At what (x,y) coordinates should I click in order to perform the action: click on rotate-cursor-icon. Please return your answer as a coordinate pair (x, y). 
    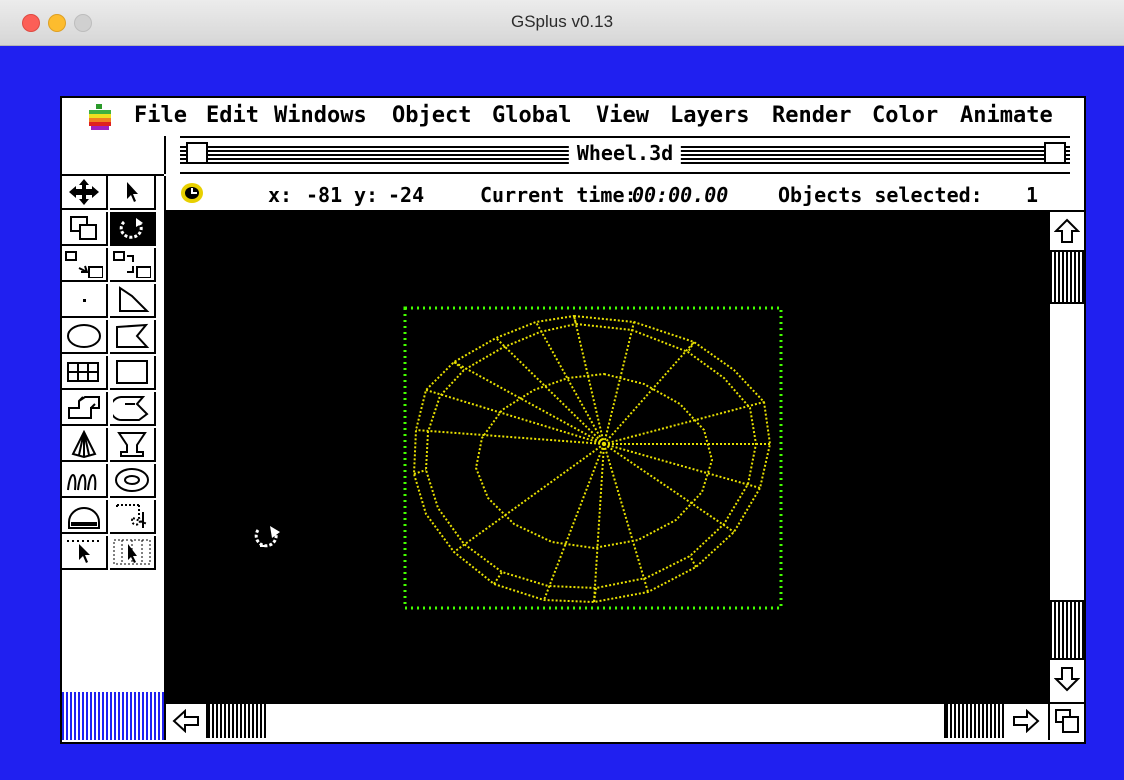
    Looking at the image, I should click on (267, 537).